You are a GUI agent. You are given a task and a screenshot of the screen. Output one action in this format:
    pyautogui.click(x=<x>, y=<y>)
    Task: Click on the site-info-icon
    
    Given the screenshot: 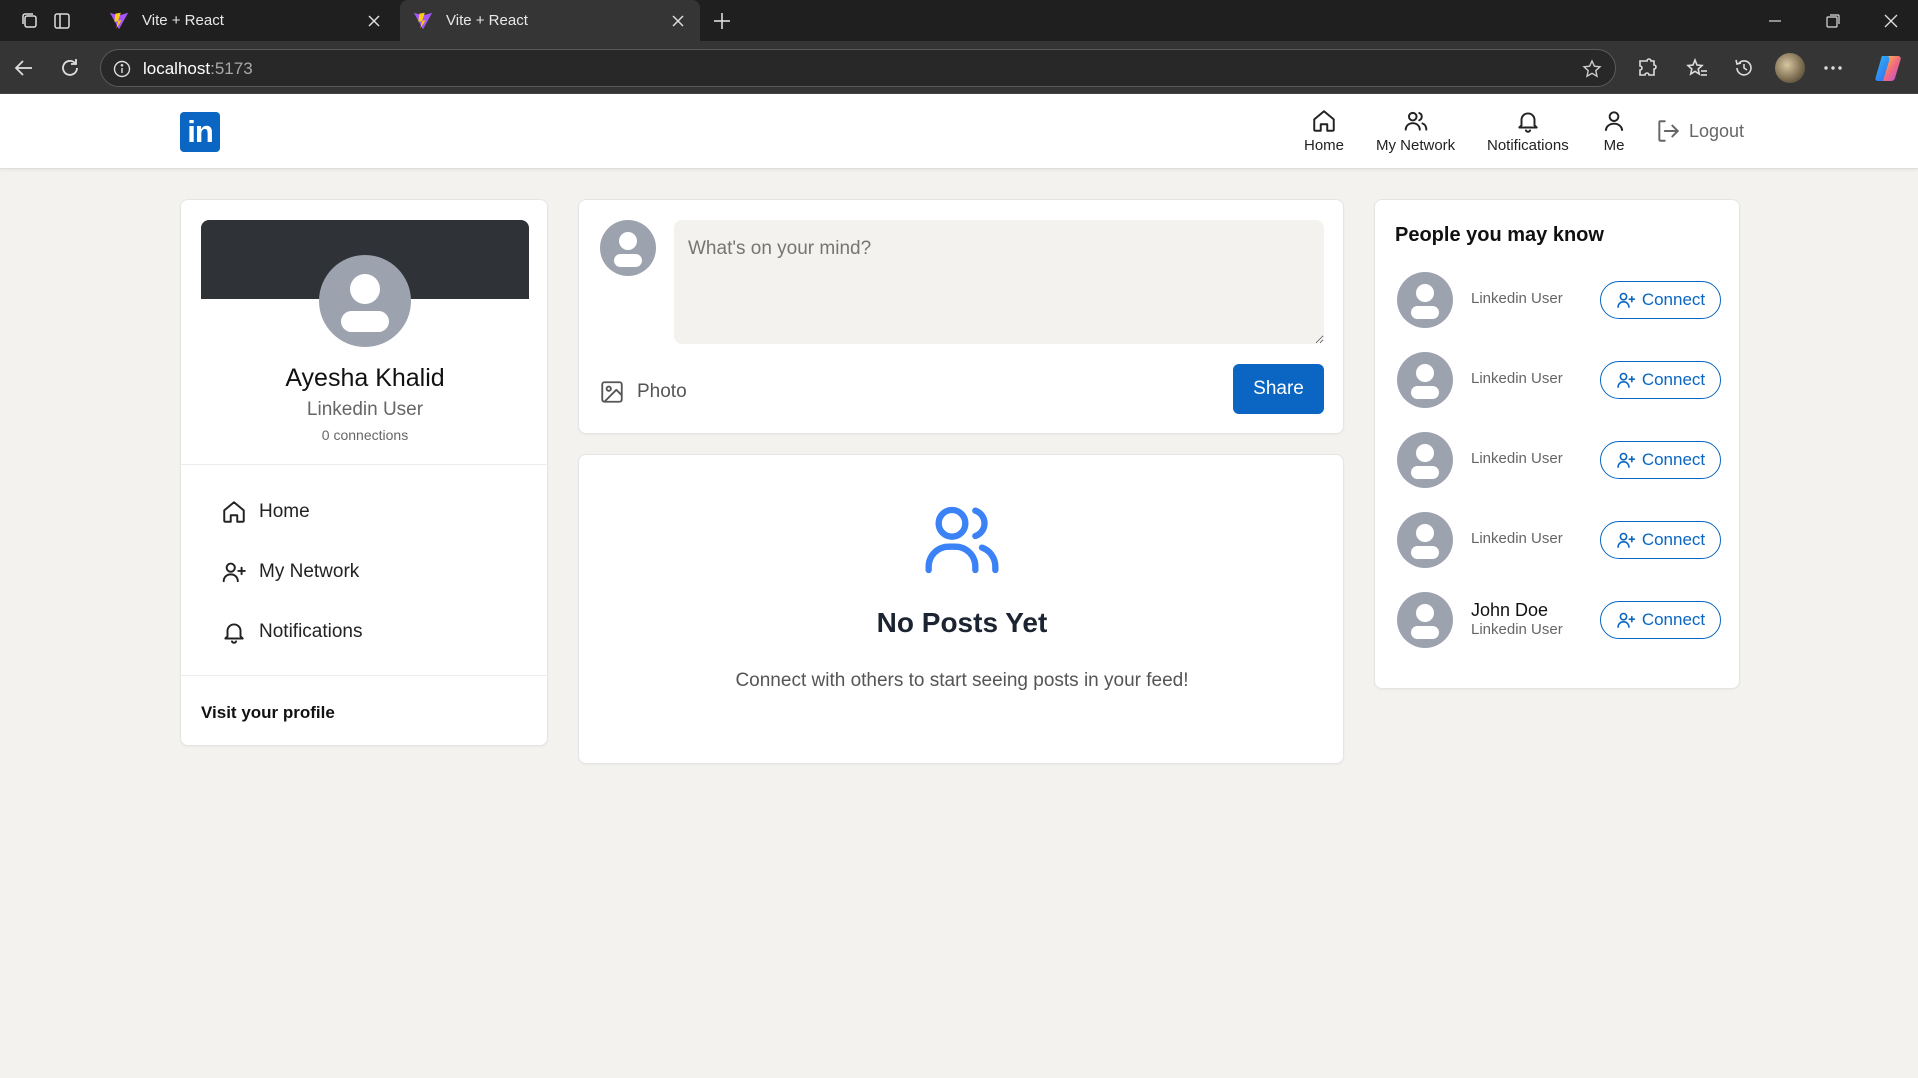 What is the action you would take?
    pyautogui.click(x=122, y=69)
    